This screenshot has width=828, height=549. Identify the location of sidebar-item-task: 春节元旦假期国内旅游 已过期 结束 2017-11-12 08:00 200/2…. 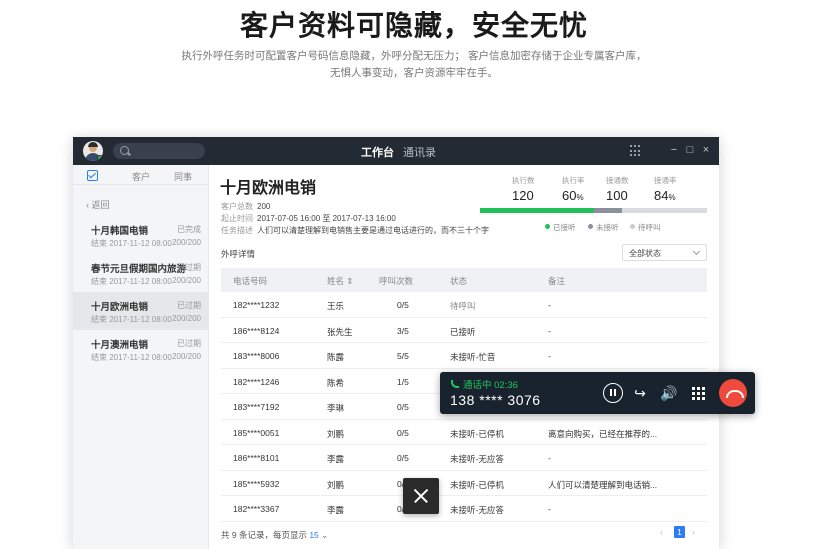
(141, 273).